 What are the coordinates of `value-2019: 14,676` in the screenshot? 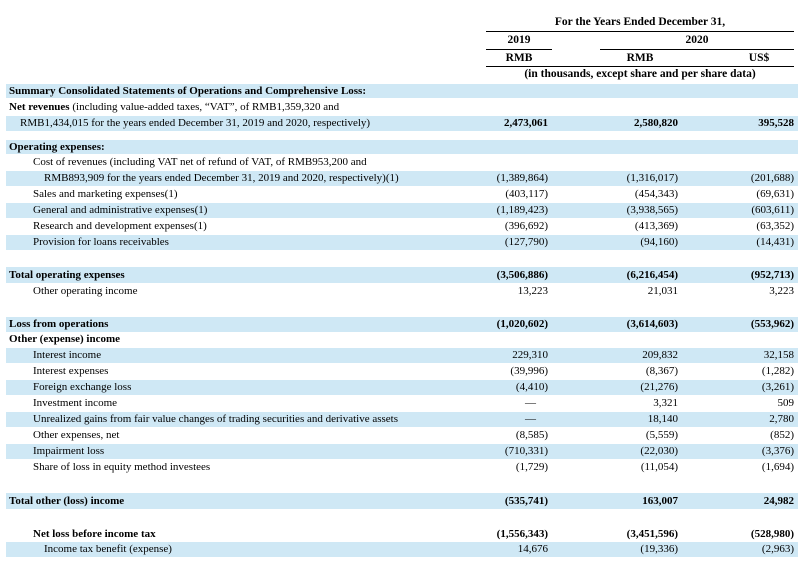 It's located at (532, 549).